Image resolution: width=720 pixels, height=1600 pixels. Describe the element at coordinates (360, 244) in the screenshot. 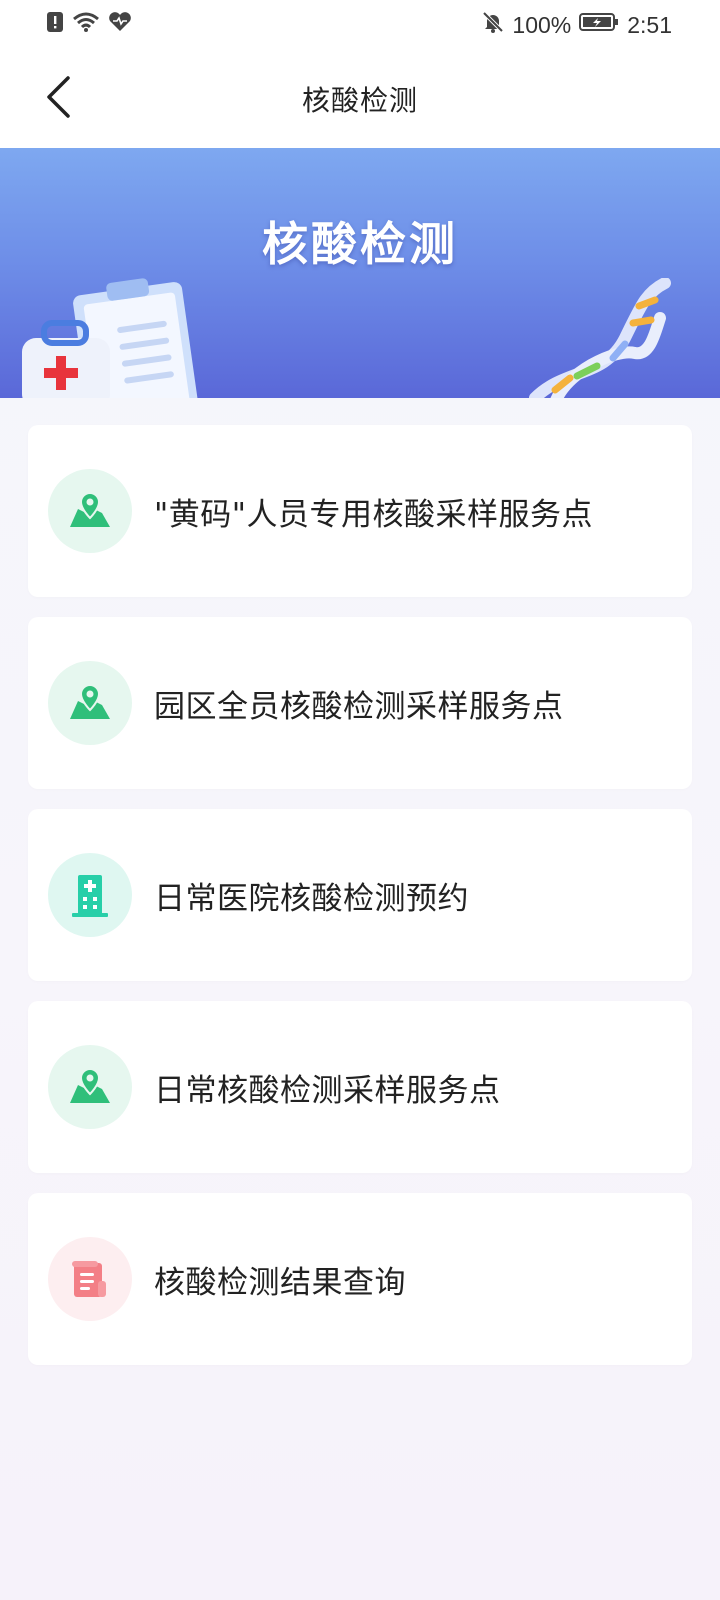

I see `banner-title: 核酸检测` at that location.